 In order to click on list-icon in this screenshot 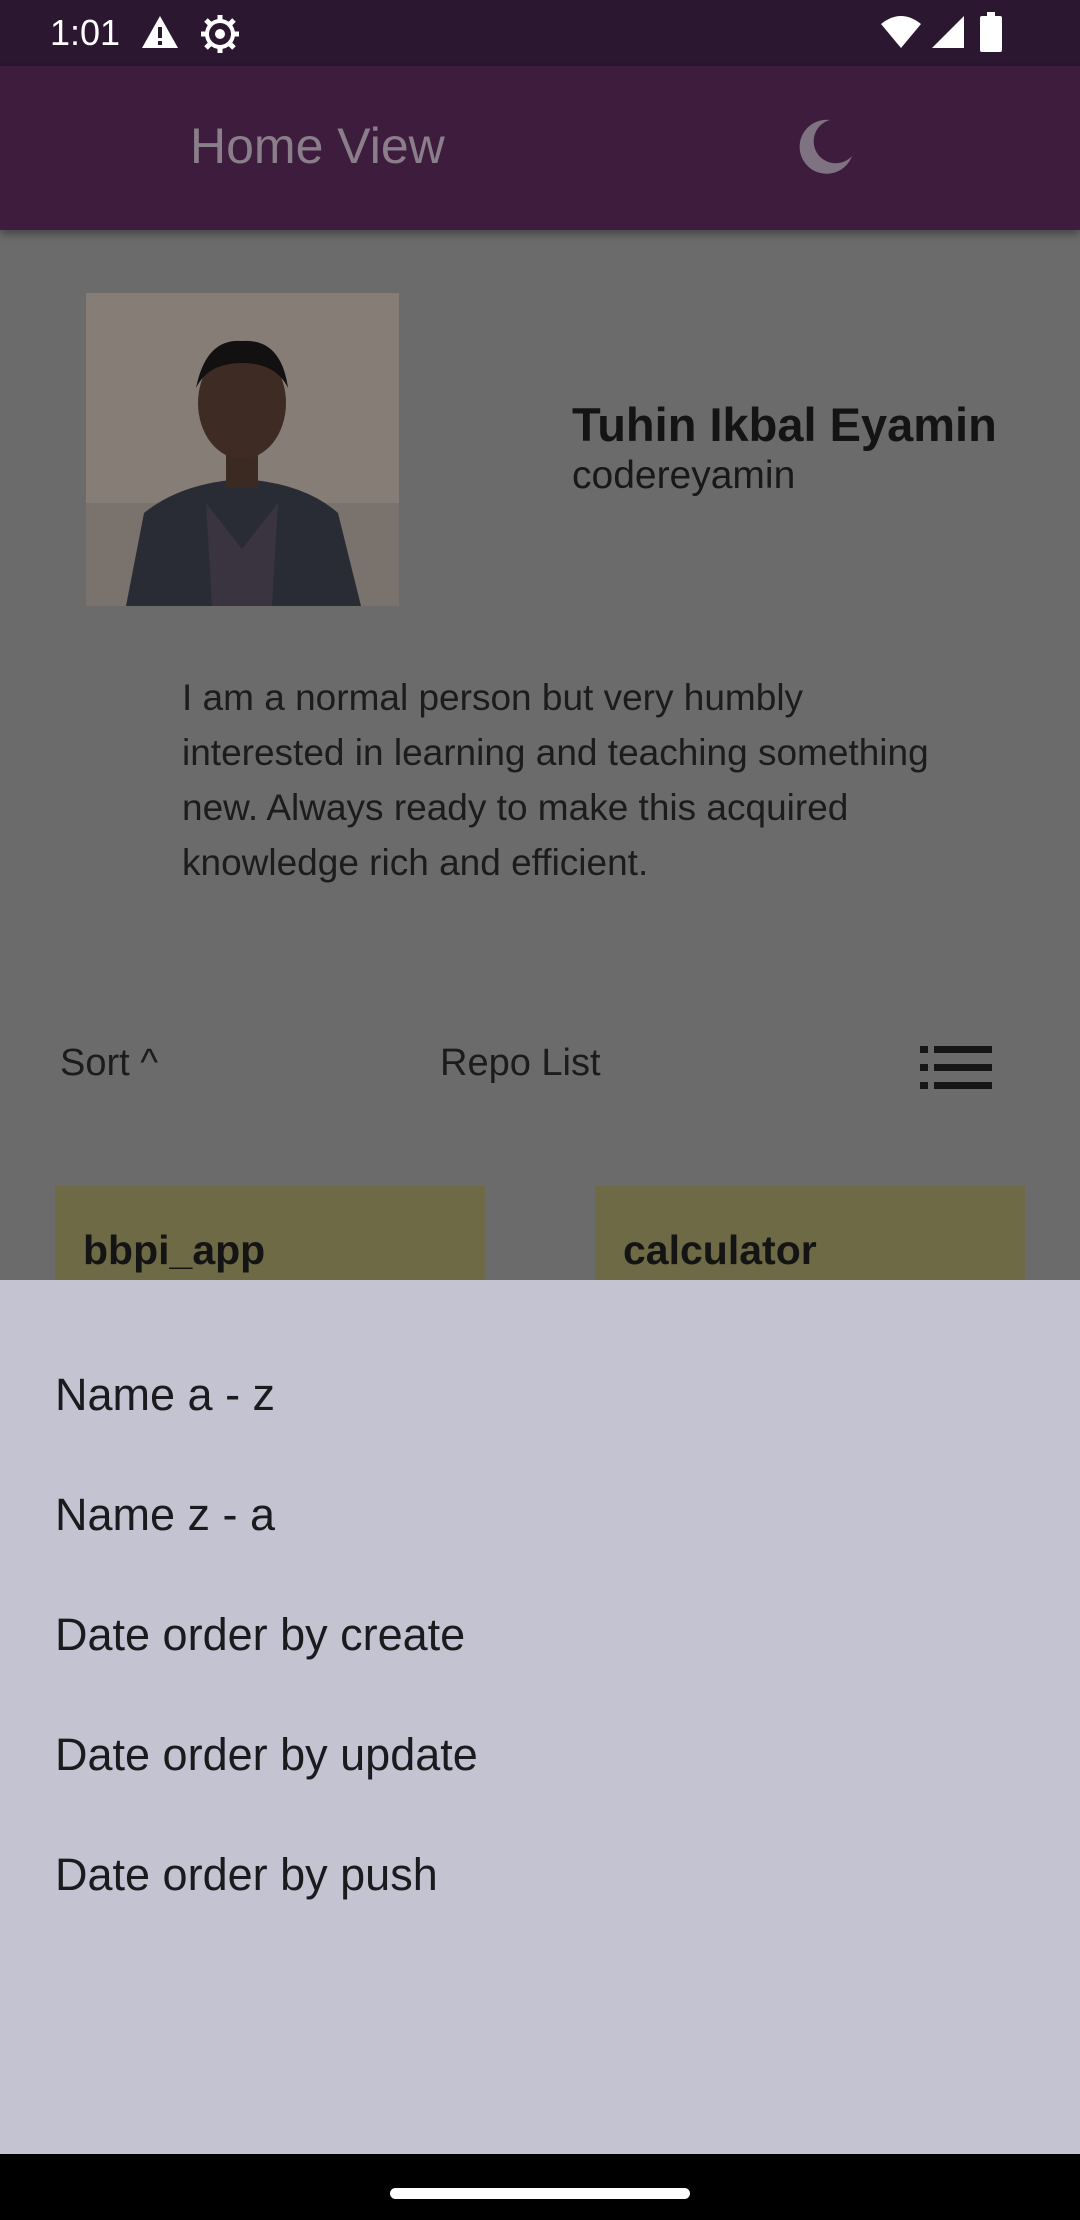, I will do `click(956, 1068)`.